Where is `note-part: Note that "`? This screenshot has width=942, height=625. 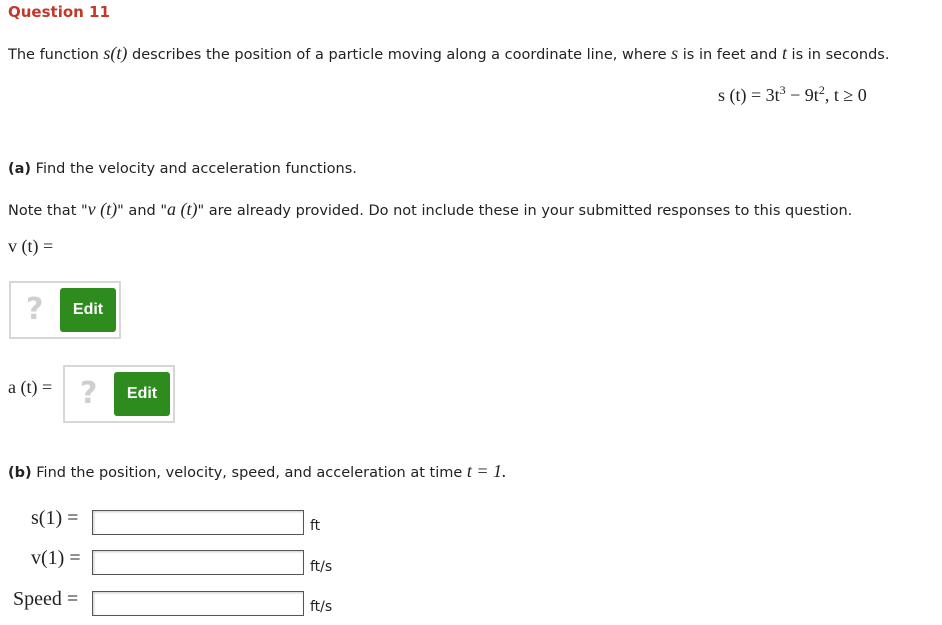 note-part: Note that " is located at coordinates (48, 211).